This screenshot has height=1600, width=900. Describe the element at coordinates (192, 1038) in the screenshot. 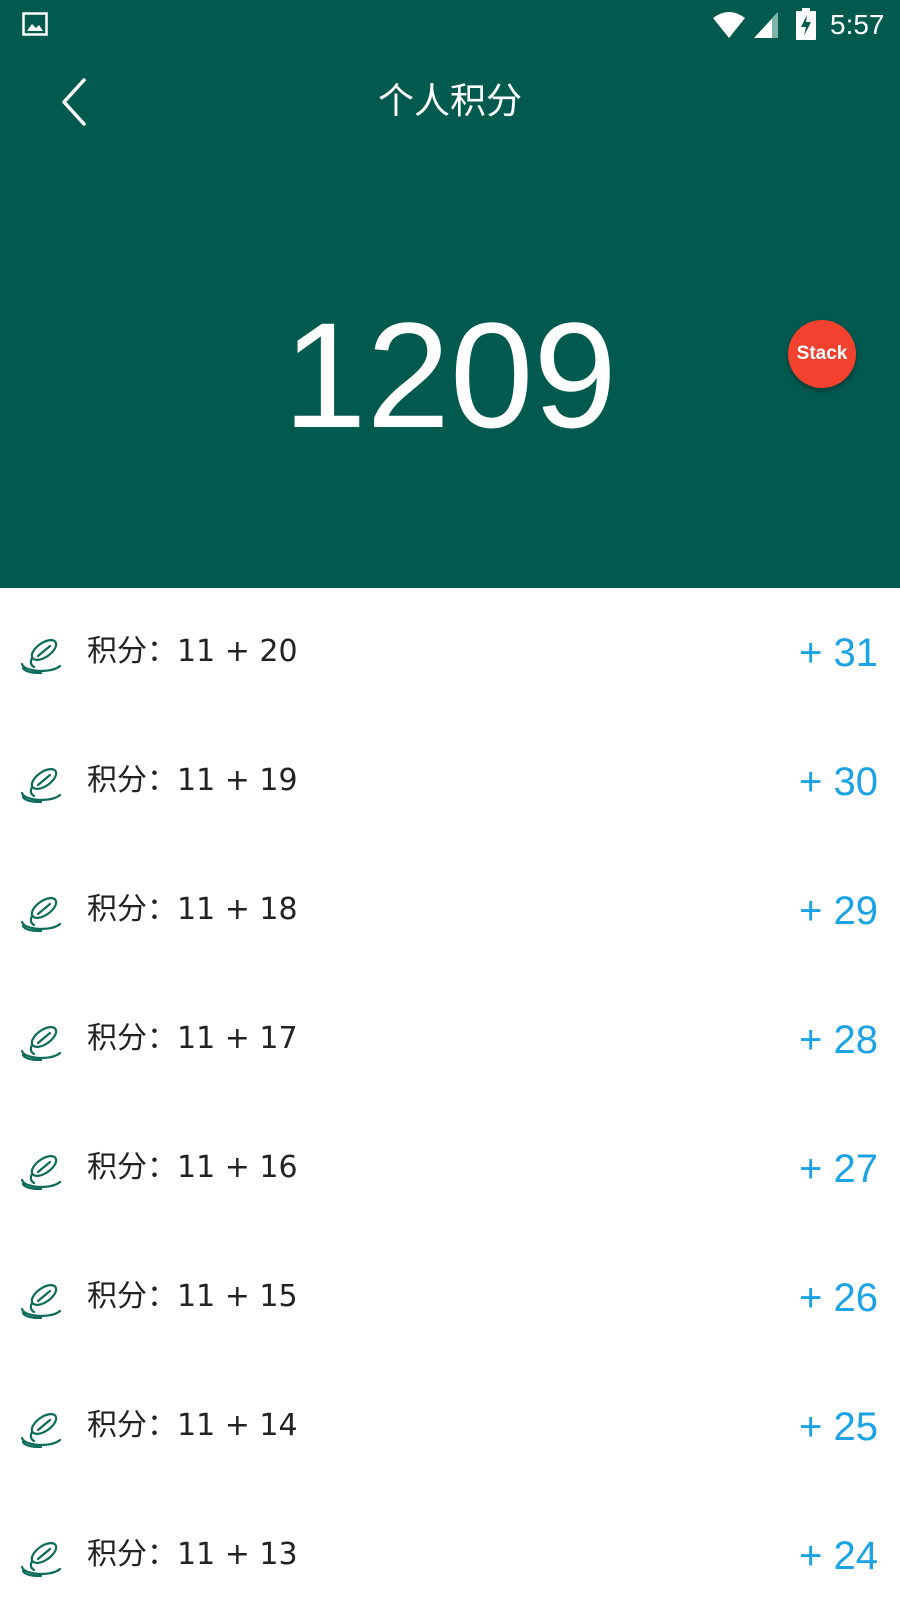

I see `list-item-label: 积分：11 + 17` at that location.